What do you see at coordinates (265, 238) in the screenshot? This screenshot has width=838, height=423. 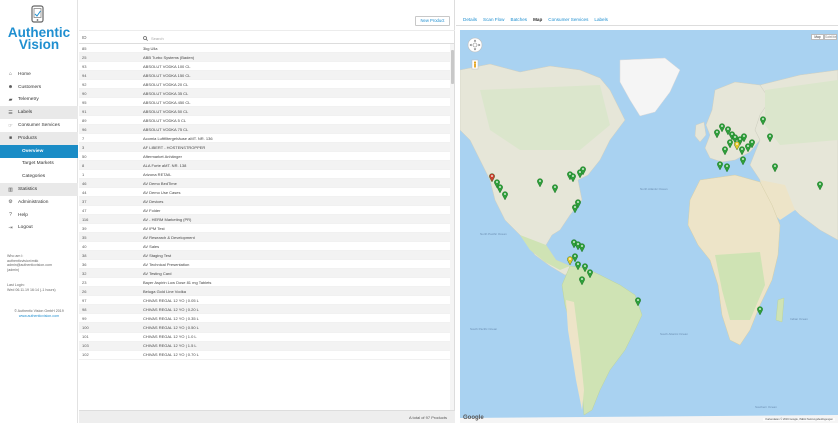 I see `table-row: 35 AV Research & Development` at bounding box center [265, 238].